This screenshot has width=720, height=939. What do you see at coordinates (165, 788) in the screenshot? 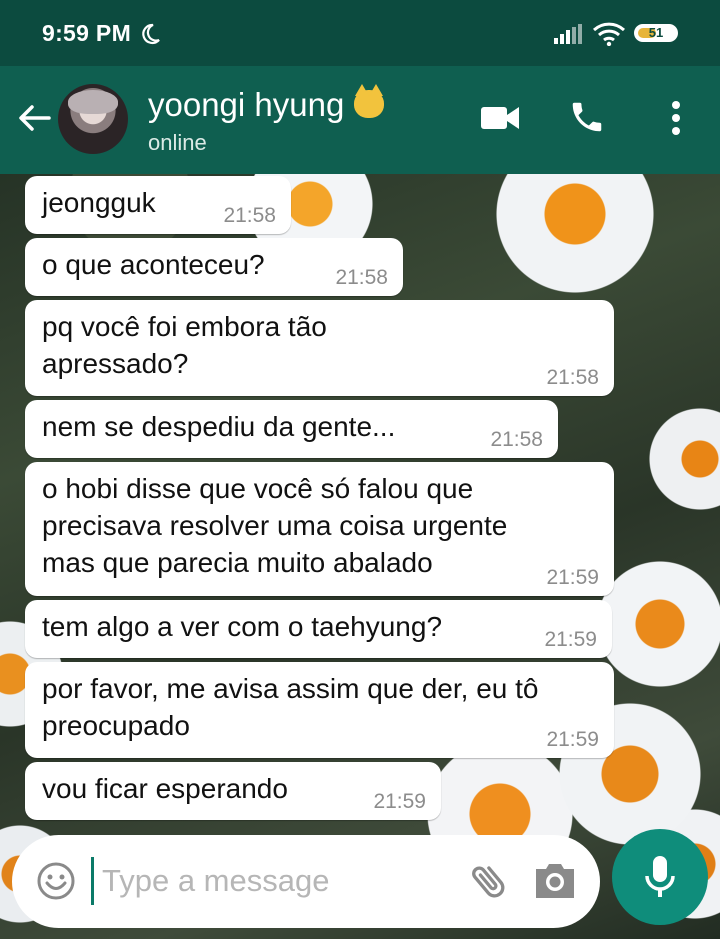
I see `message-text: vou ficar esperando` at bounding box center [165, 788].